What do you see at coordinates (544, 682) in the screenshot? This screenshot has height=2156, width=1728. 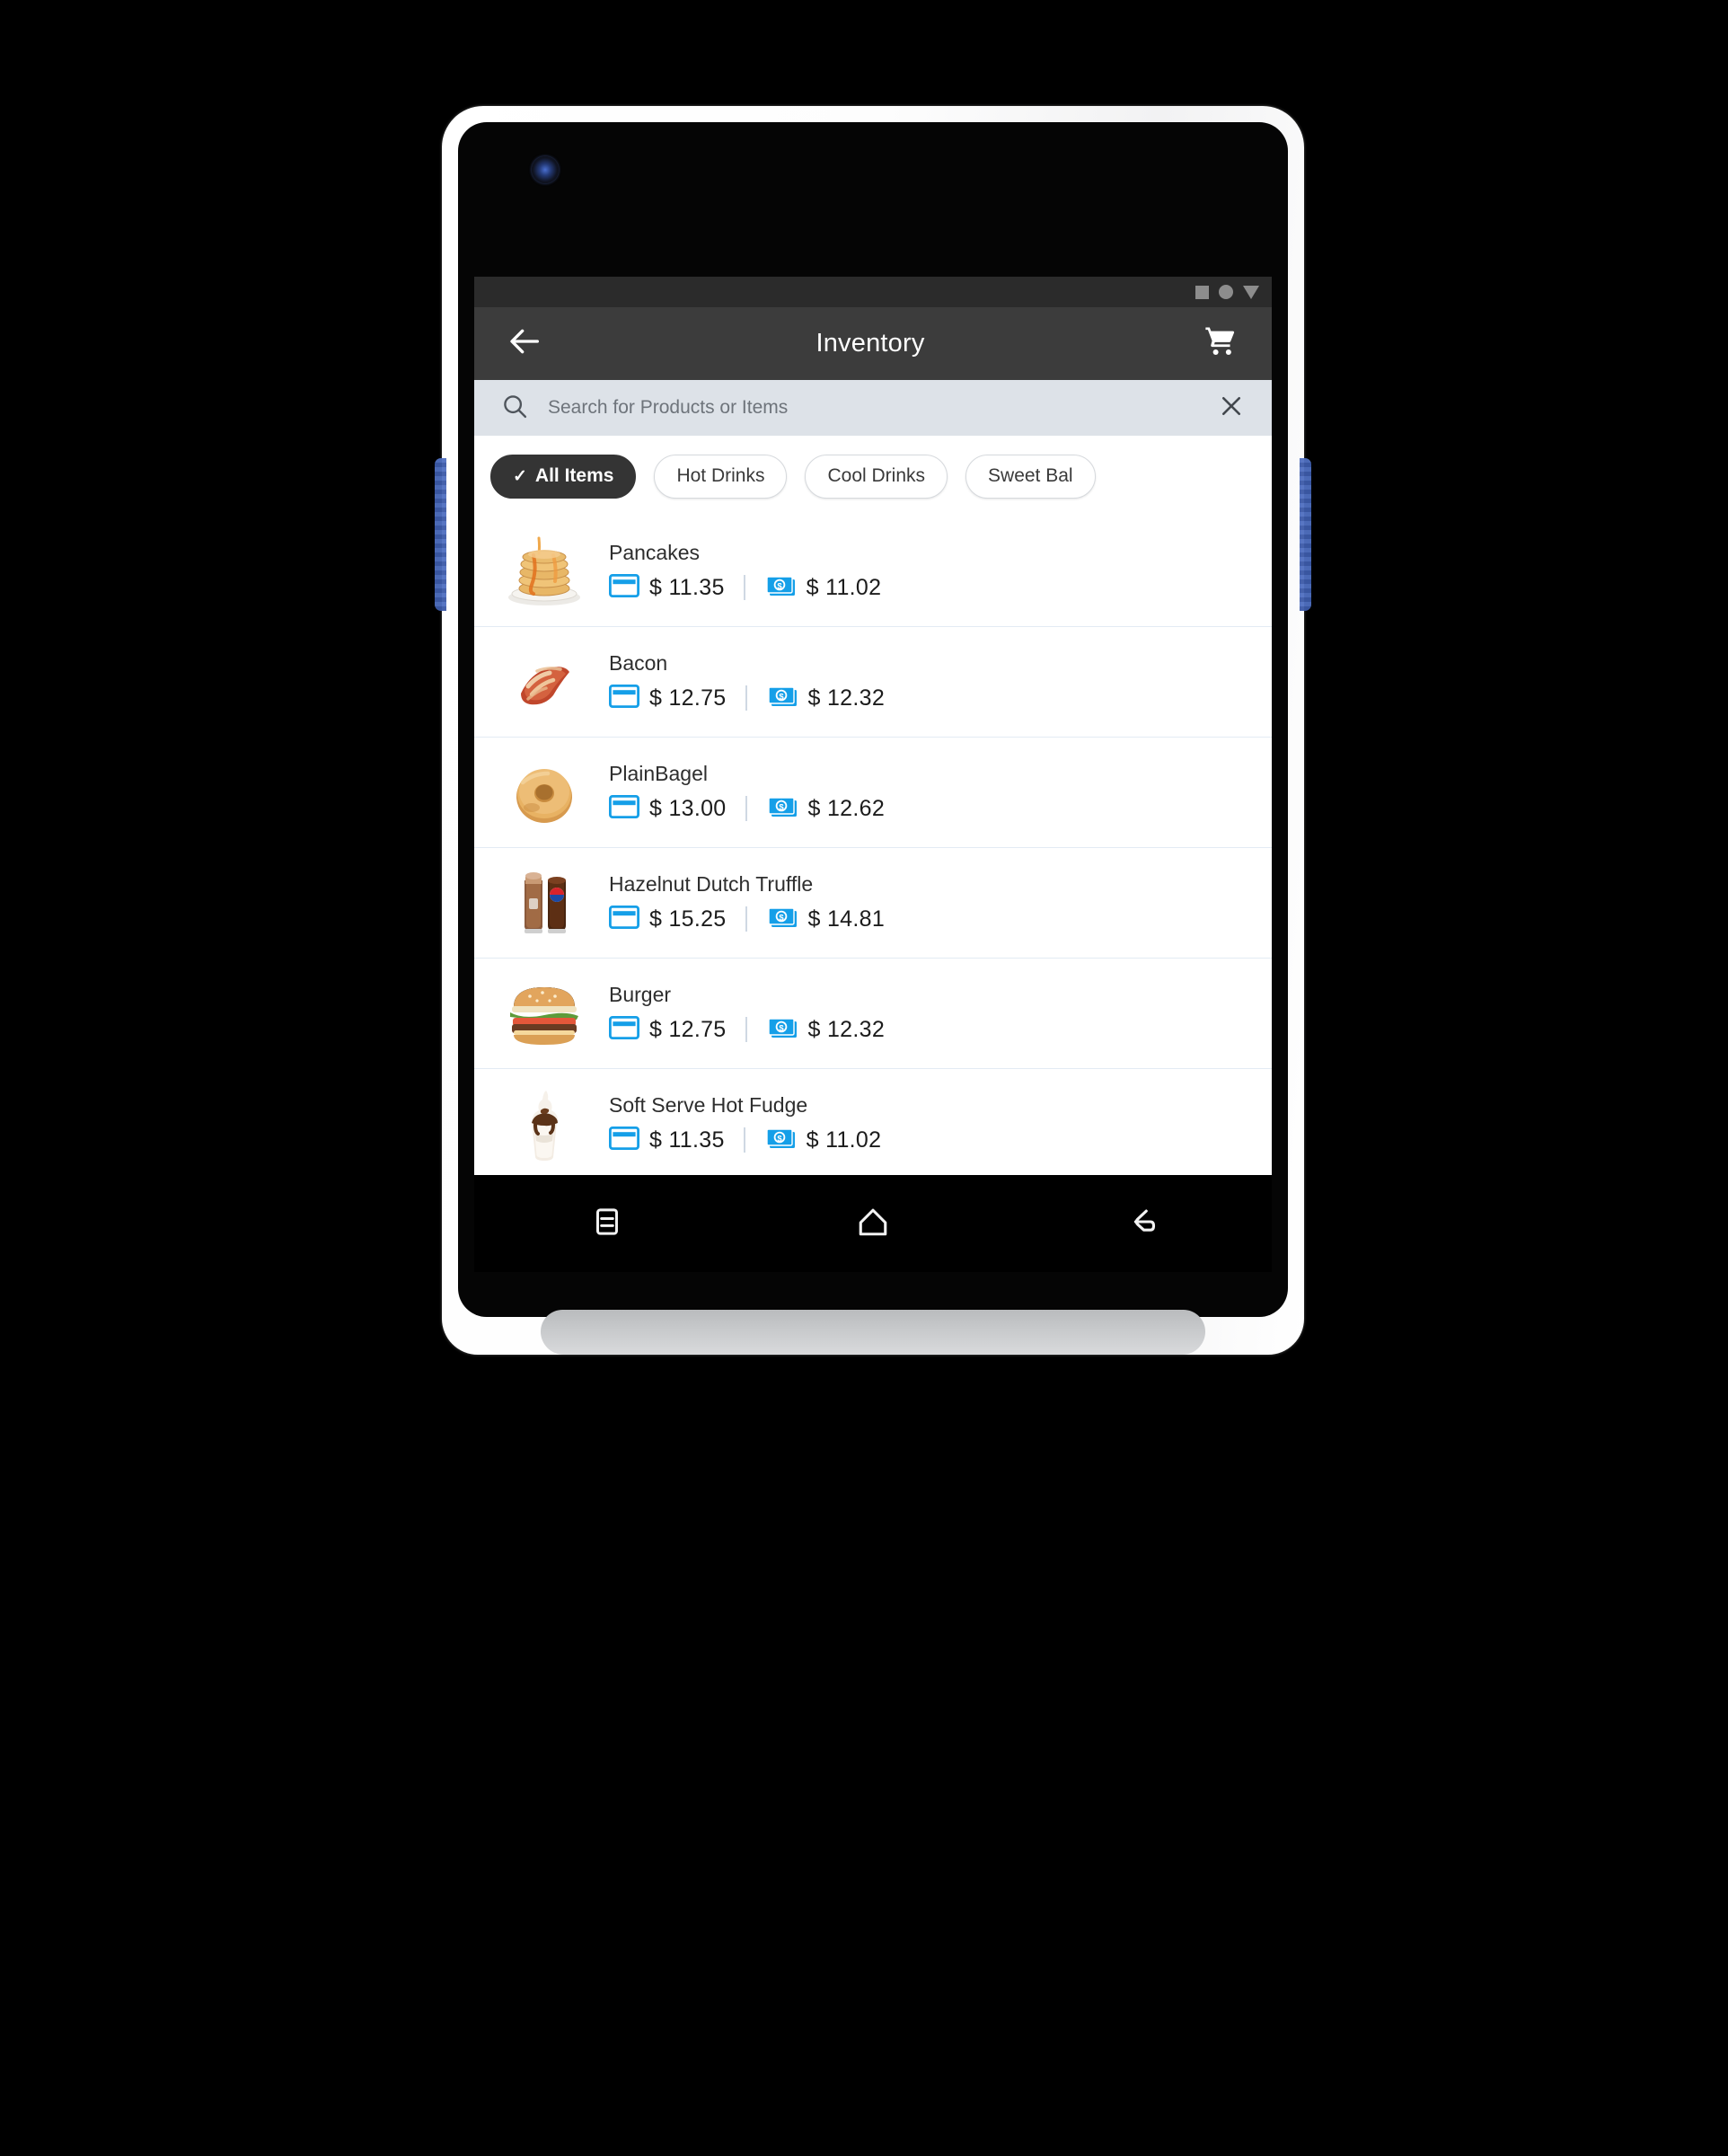 I see `bacon-image` at bounding box center [544, 682].